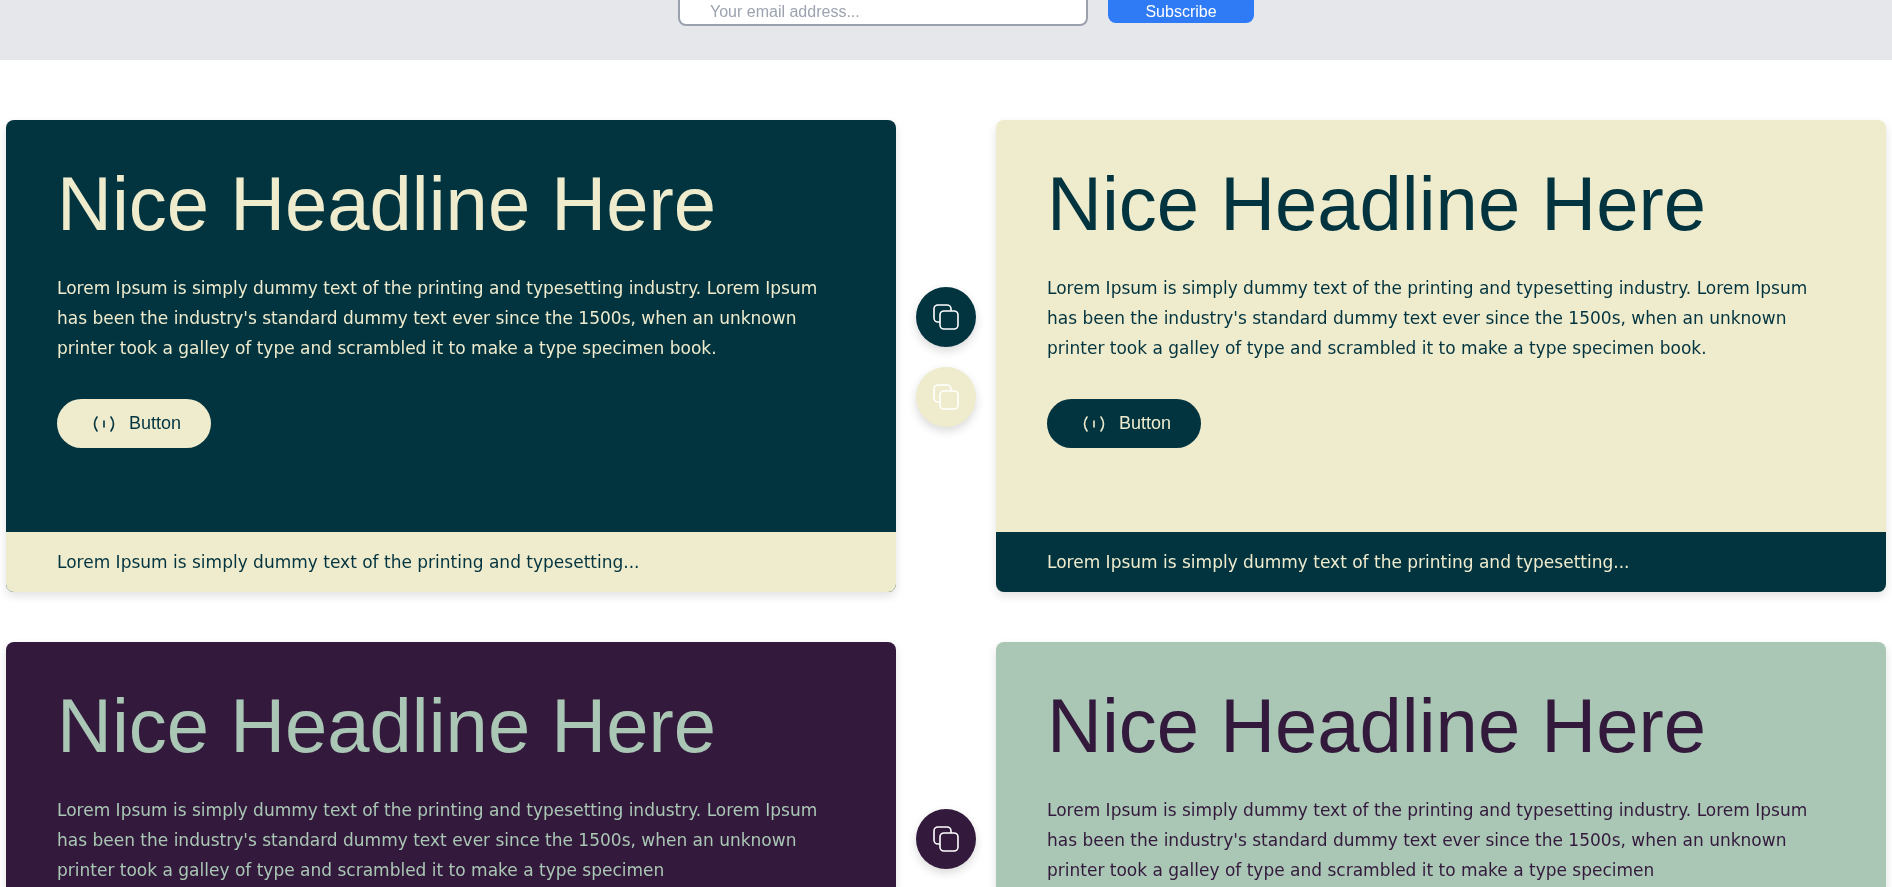 This screenshot has width=1892, height=887. What do you see at coordinates (1181, 11) in the screenshot?
I see `subscribe-button: Subscribe` at bounding box center [1181, 11].